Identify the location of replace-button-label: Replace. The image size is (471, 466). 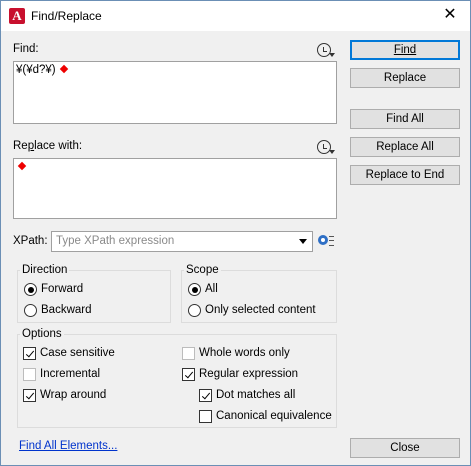
(405, 78).